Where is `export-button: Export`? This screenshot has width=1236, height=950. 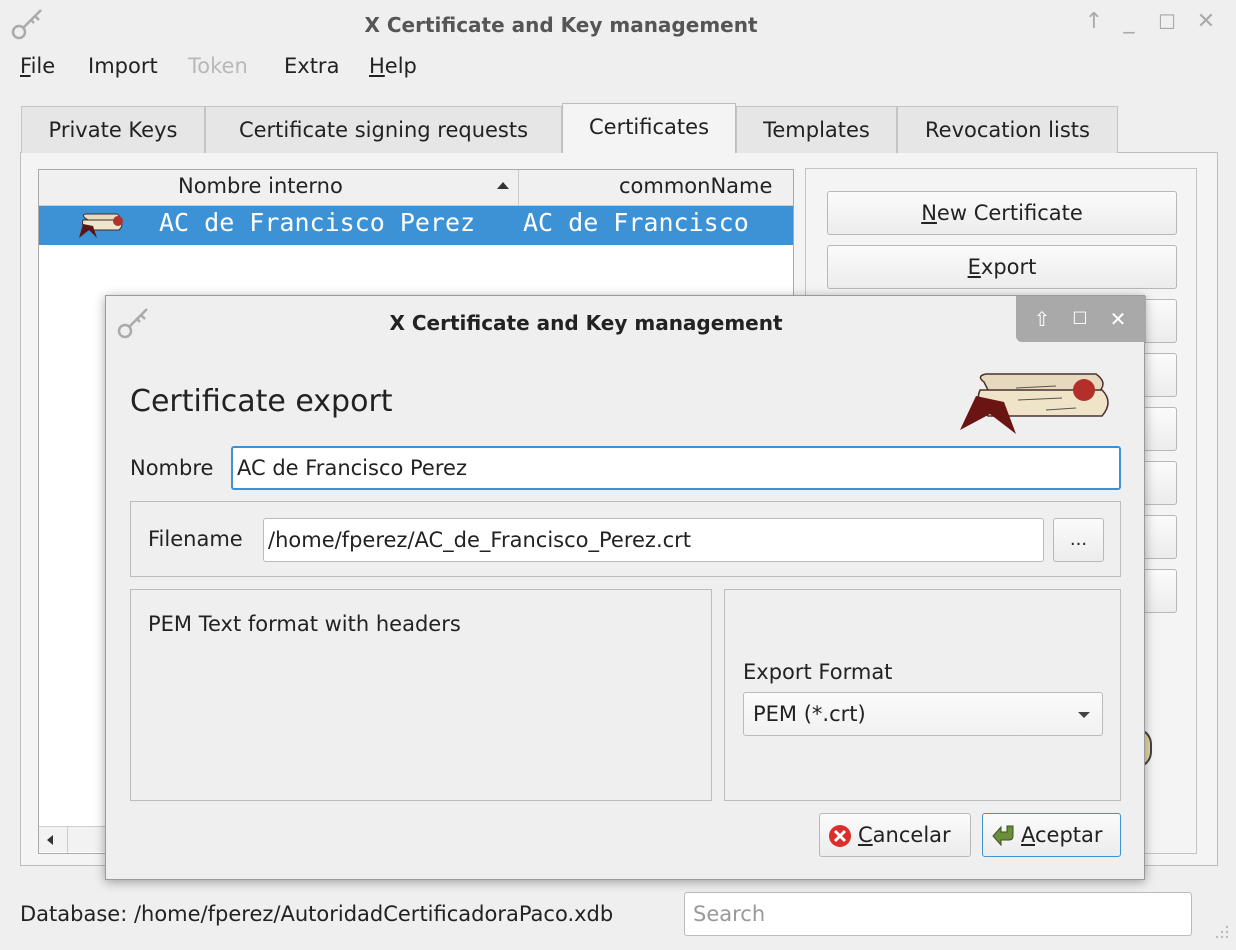 export-button: Export is located at coordinates (1002, 267).